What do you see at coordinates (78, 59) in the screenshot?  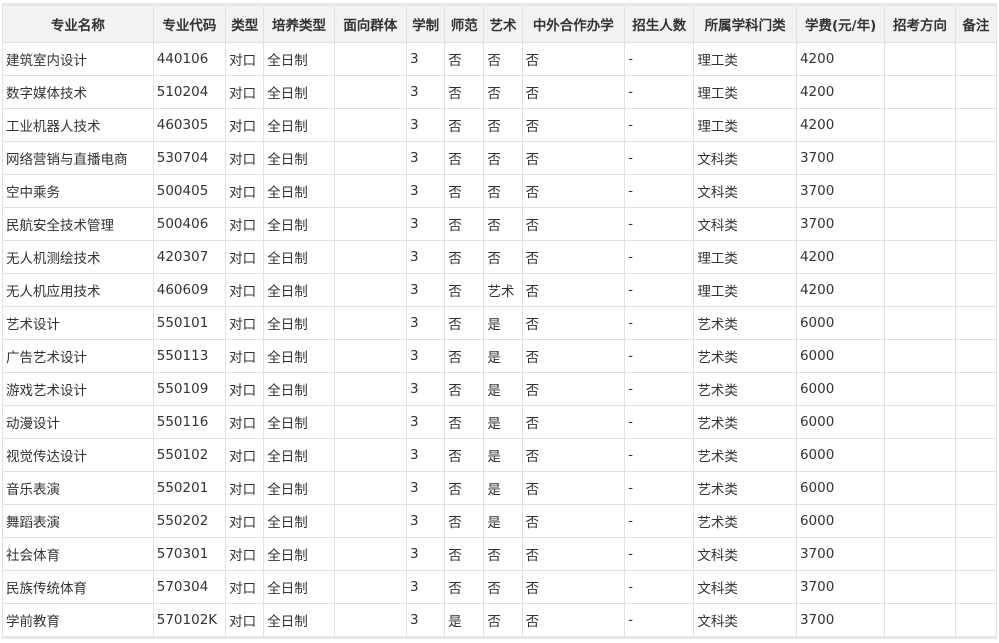 I see `cell-major-name: 建筑室内设计` at bounding box center [78, 59].